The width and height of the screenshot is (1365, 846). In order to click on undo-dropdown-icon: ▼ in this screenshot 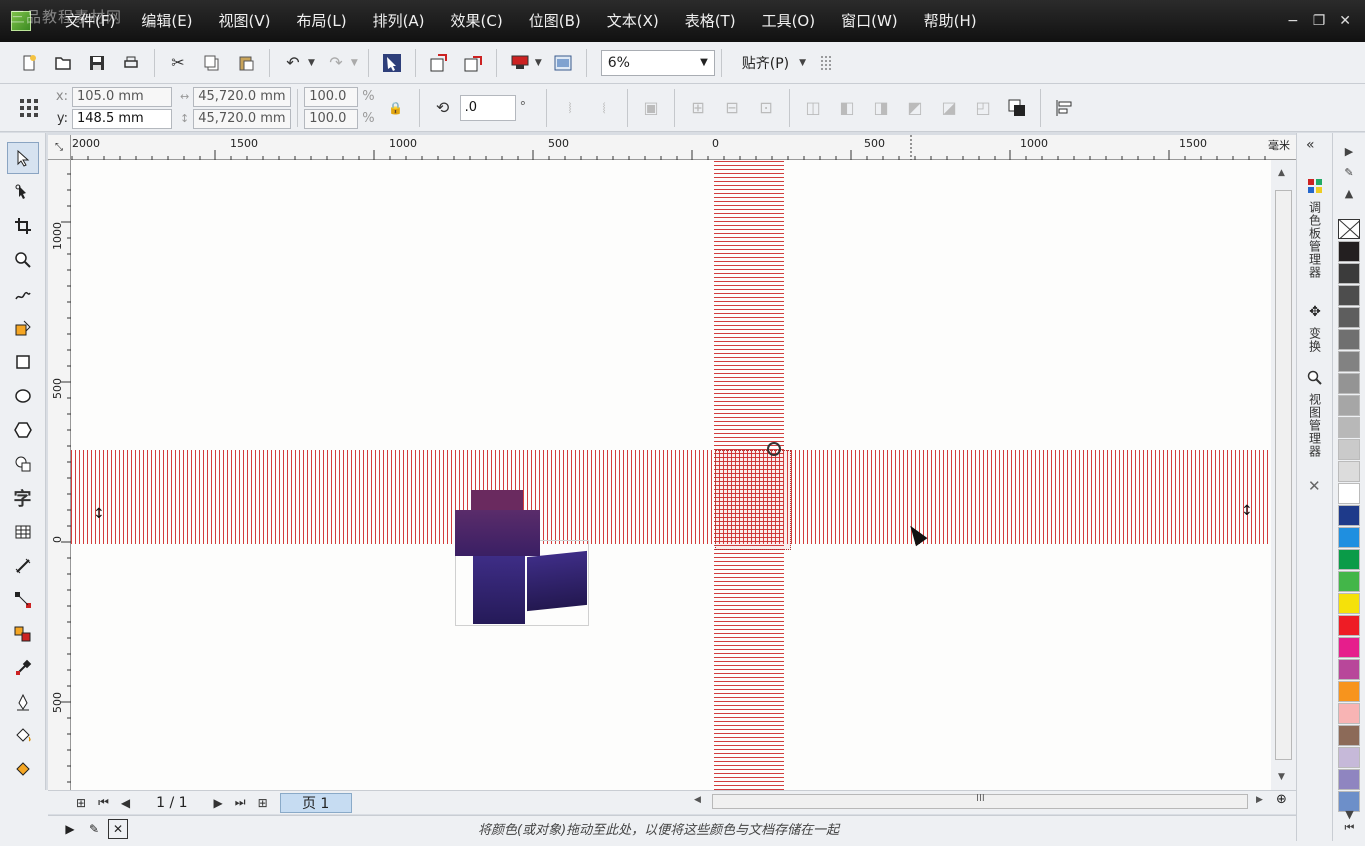, I will do `click(311, 63)`.